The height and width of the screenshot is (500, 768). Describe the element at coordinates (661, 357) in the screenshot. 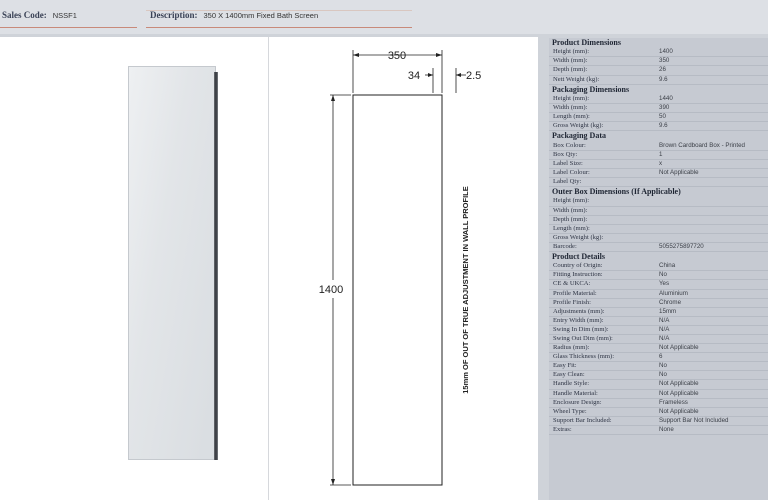

I see `spec-value: 6` at that location.